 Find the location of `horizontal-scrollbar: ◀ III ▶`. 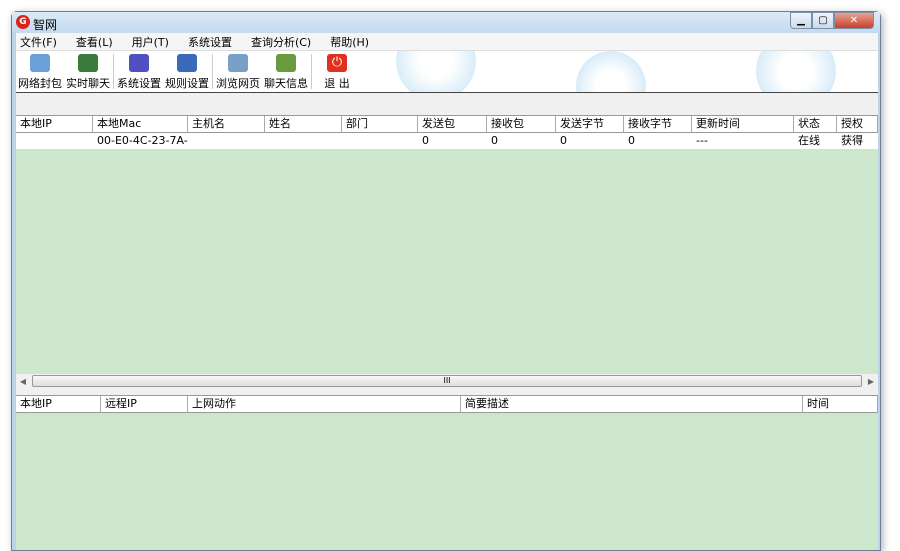

horizontal-scrollbar: ◀ III ▶ is located at coordinates (447, 381).